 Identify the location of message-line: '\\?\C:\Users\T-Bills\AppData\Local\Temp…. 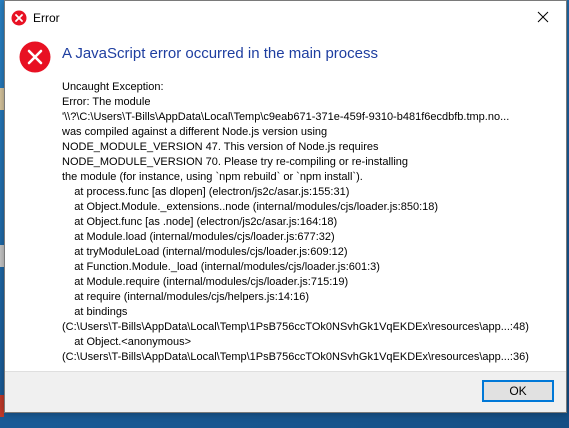
(286, 117).